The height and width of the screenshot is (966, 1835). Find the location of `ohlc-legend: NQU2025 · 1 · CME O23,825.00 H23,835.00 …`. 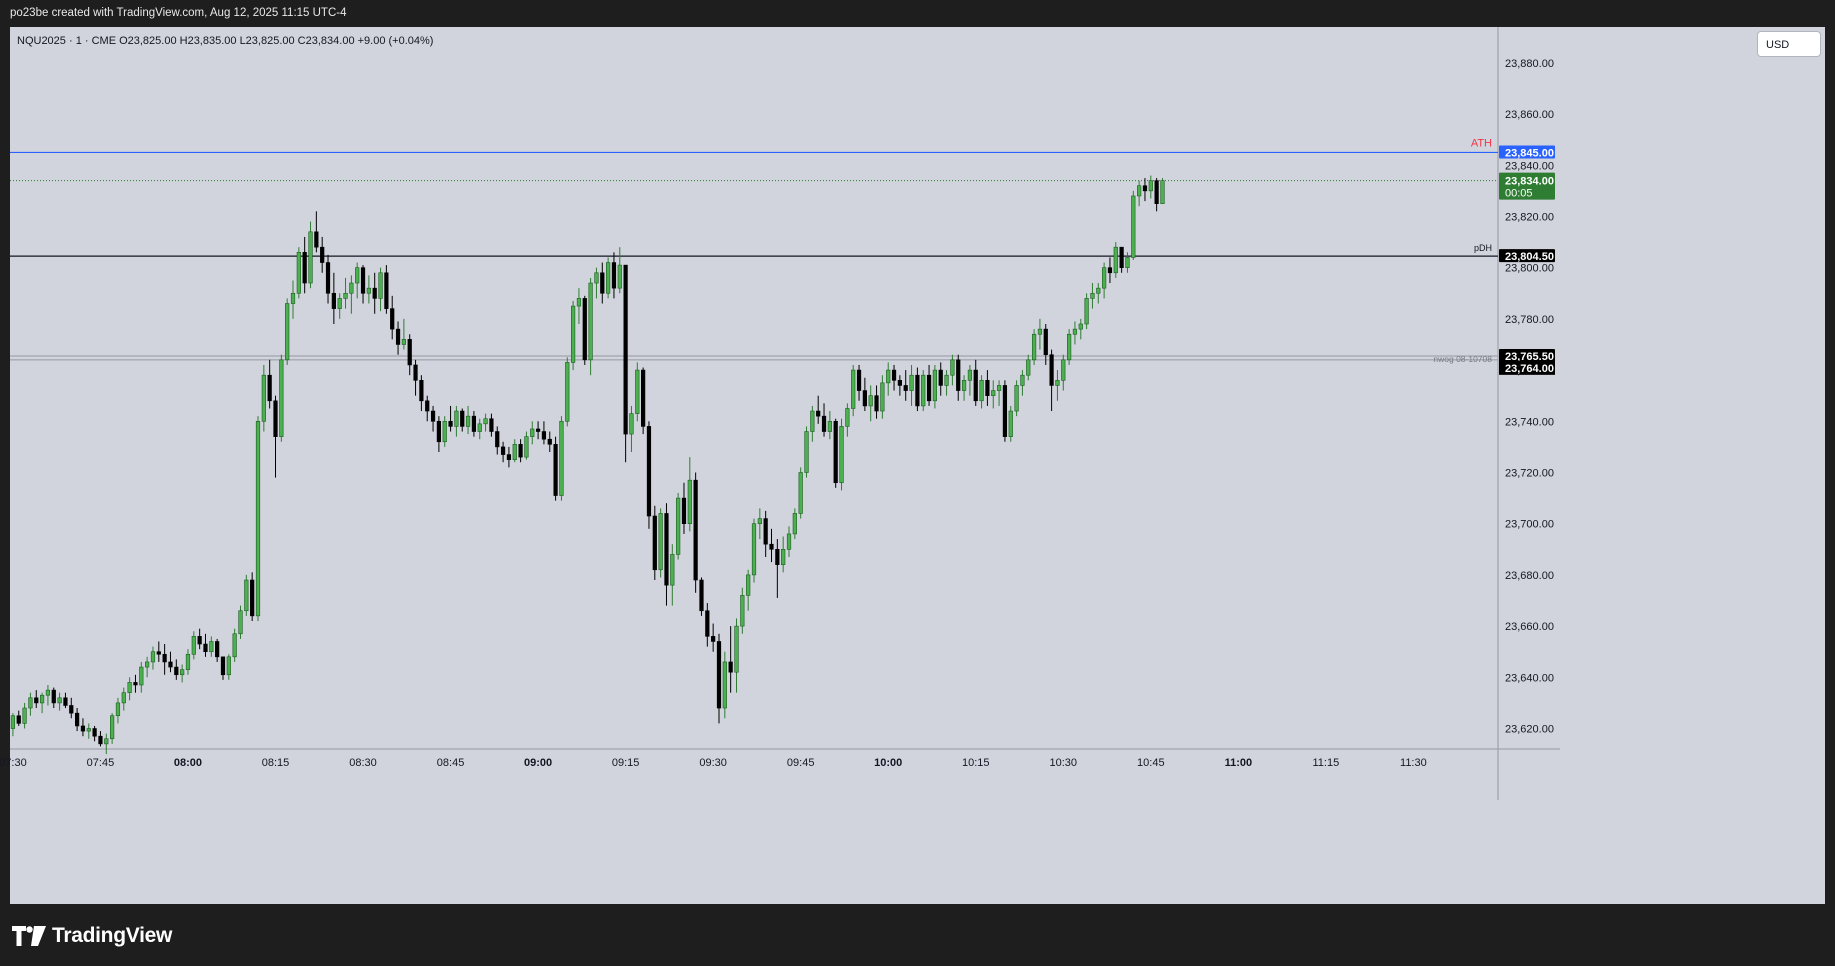

ohlc-legend: NQU2025 · 1 · CME O23,825.00 H23,835.00 … is located at coordinates (225, 41).